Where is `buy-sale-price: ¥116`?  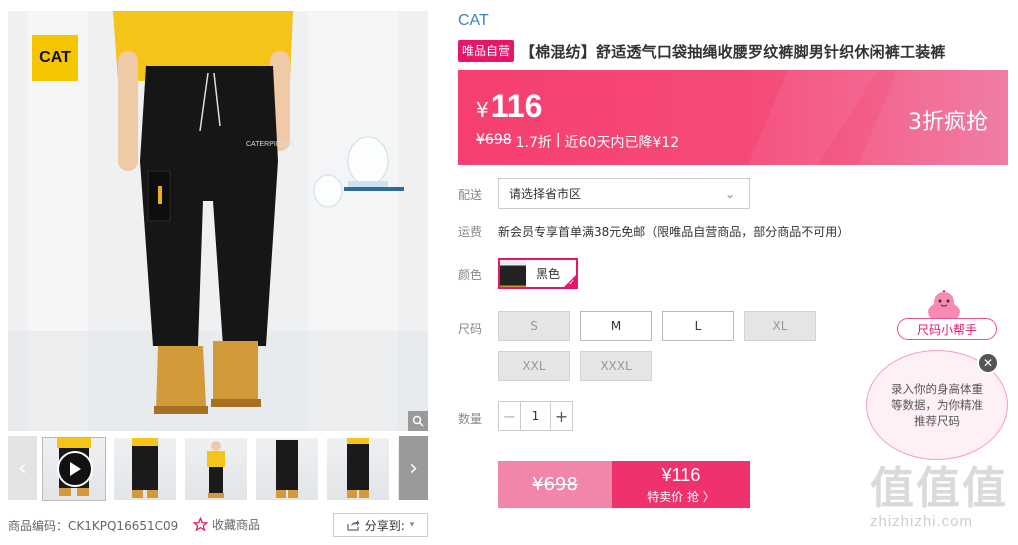
buy-sale-price: ¥116 is located at coordinates (681, 474).